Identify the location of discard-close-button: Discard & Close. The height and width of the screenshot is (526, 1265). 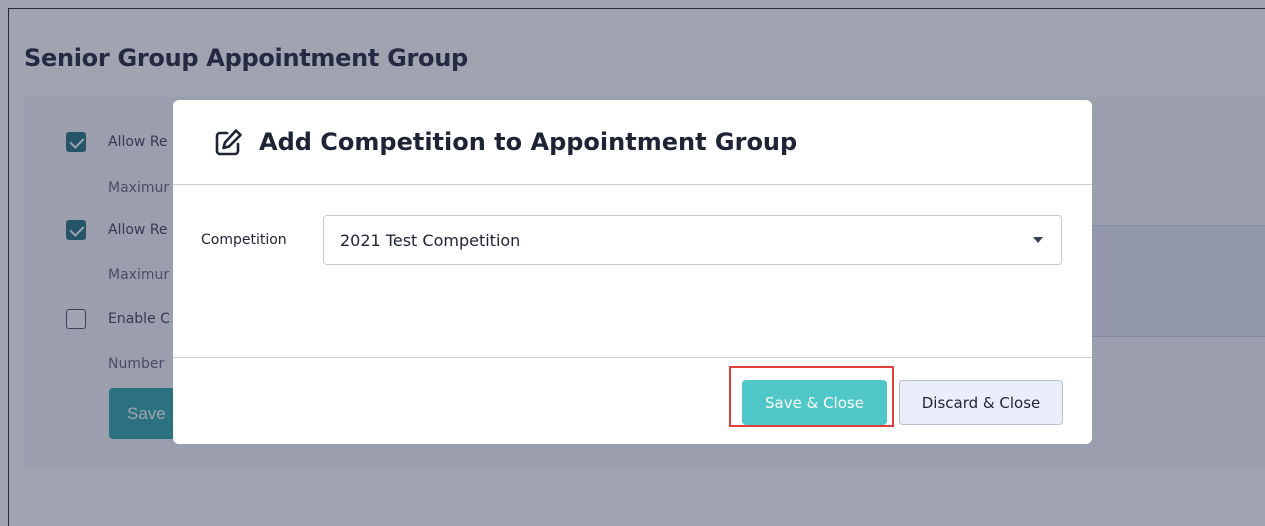
(981, 402).